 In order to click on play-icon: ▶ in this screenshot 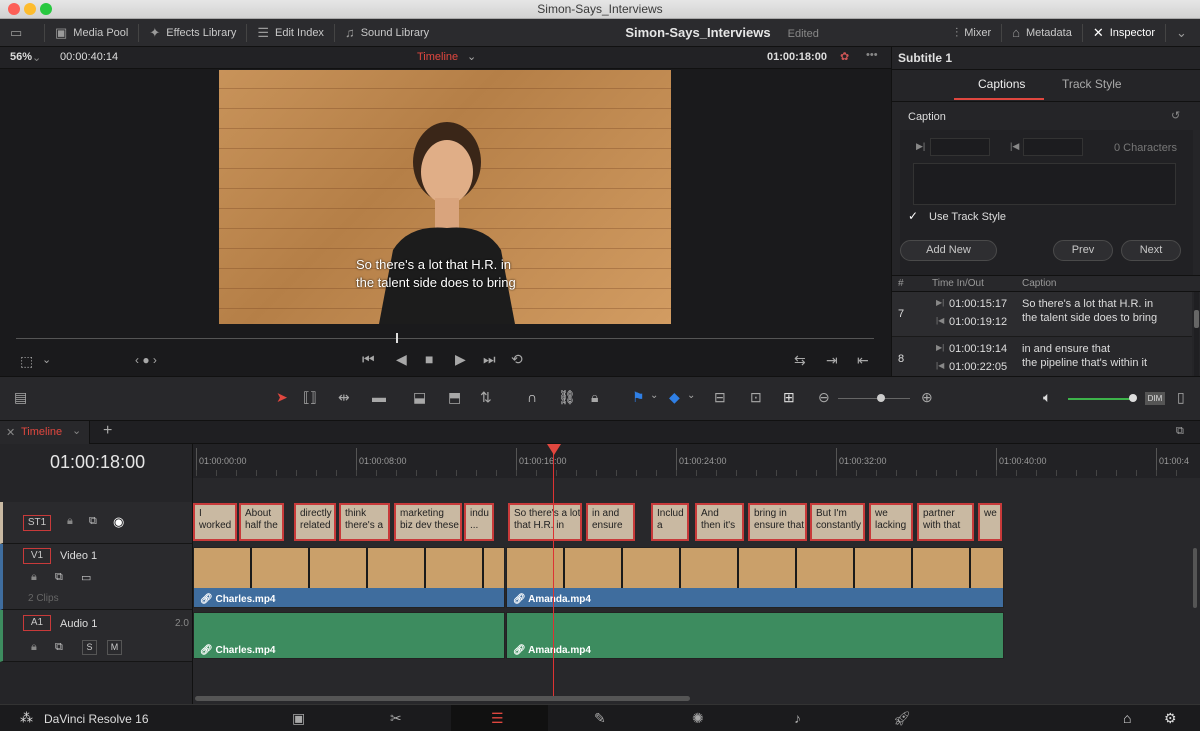, I will do `click(460, 359)`.